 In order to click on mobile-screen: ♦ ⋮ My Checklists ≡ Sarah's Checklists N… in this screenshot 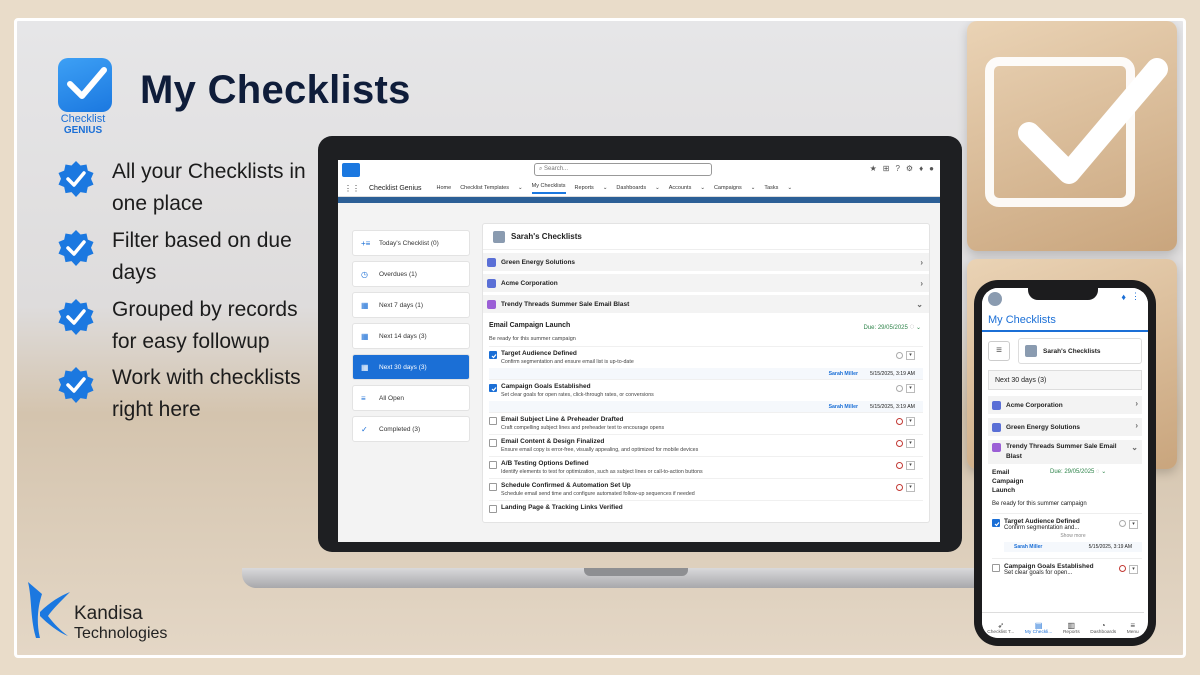, I will do `click(1065, 463)`.